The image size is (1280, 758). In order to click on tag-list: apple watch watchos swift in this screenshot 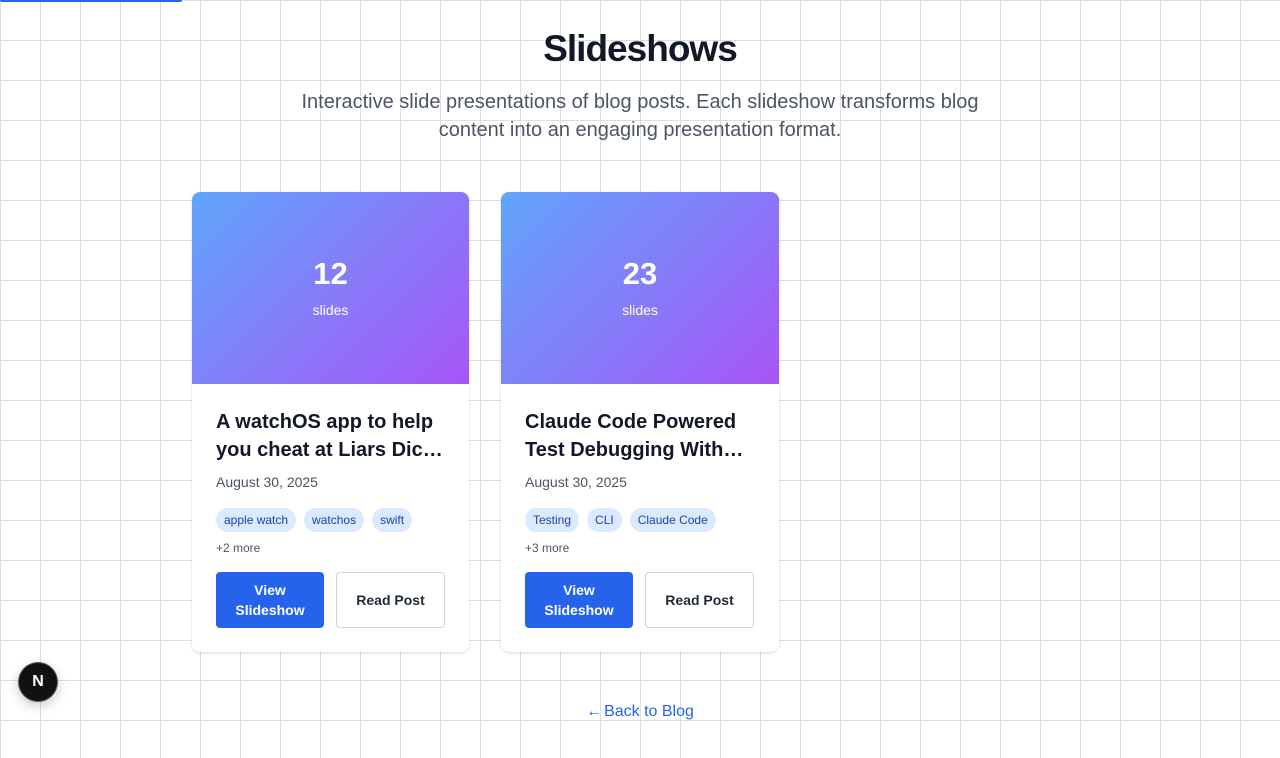, I will do `click(332, 520)`.